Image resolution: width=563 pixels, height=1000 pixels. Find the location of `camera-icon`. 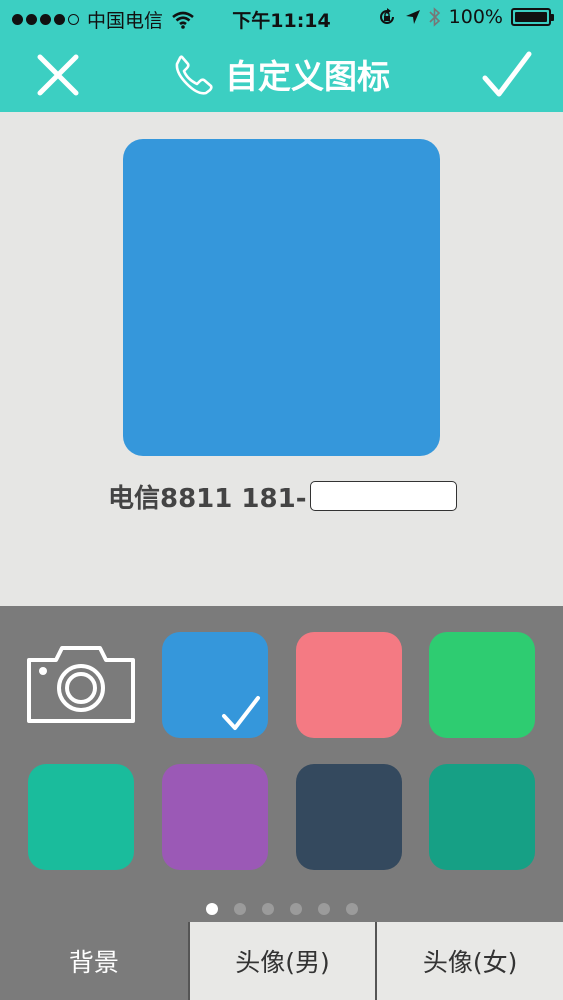

camera-icon is located at coordinates (81, 683).